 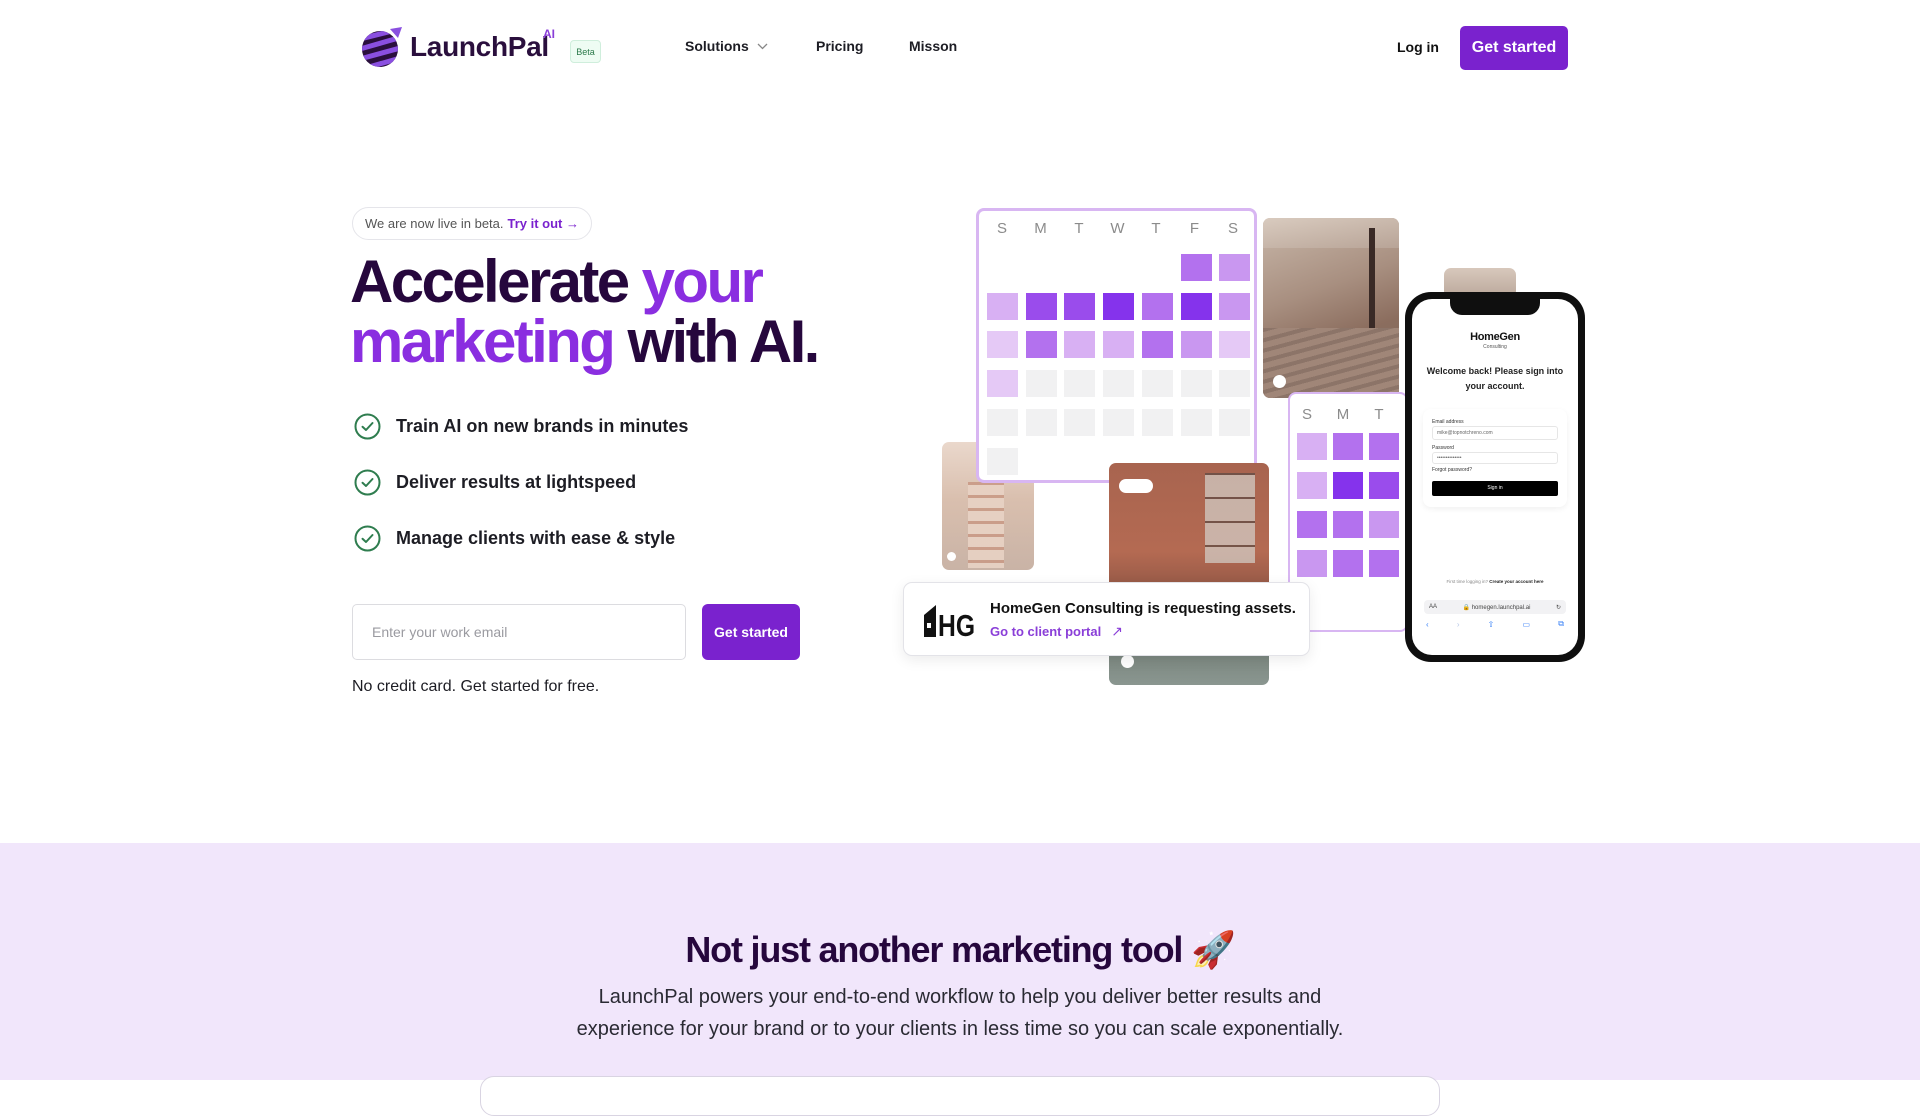 I want to click on phone-forgot-link: Forgot password?, so click(x=1452, y=470).